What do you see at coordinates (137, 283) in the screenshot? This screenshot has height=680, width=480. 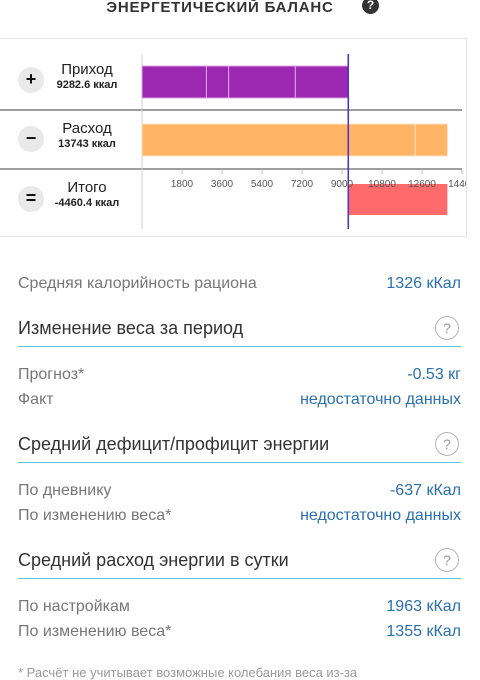 I see `avg-calories-label: Средняя калорийность рациона` at bounding box center [137, 283].